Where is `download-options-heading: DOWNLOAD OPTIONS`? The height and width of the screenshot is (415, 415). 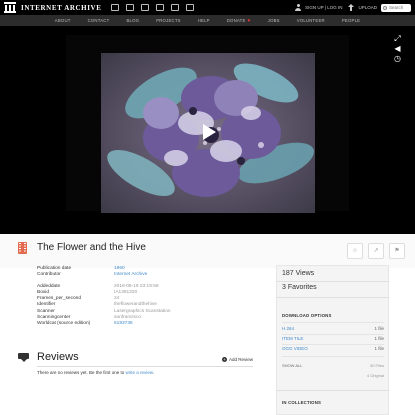 download-options-heading: DOWNLOAD OPTIONS is located at coordinates (307, 315).